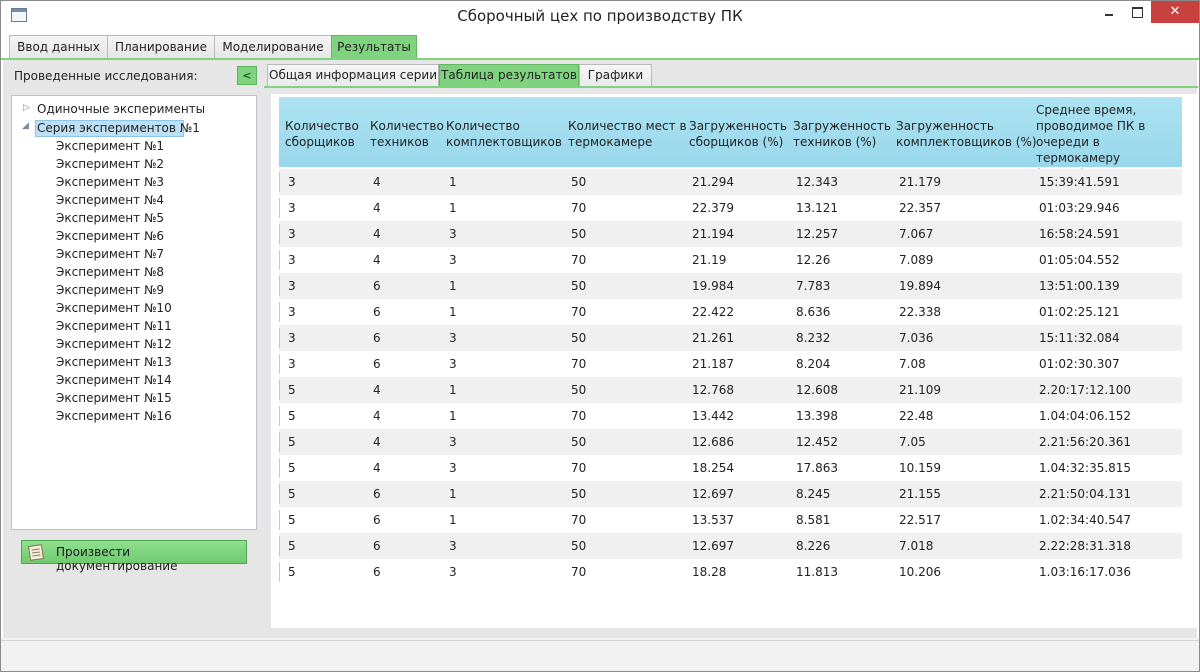 The height and width of the screenshot is (672, 1200). I want to click on tree-node-experiment: Эксперимент №10, so click(114, 308).